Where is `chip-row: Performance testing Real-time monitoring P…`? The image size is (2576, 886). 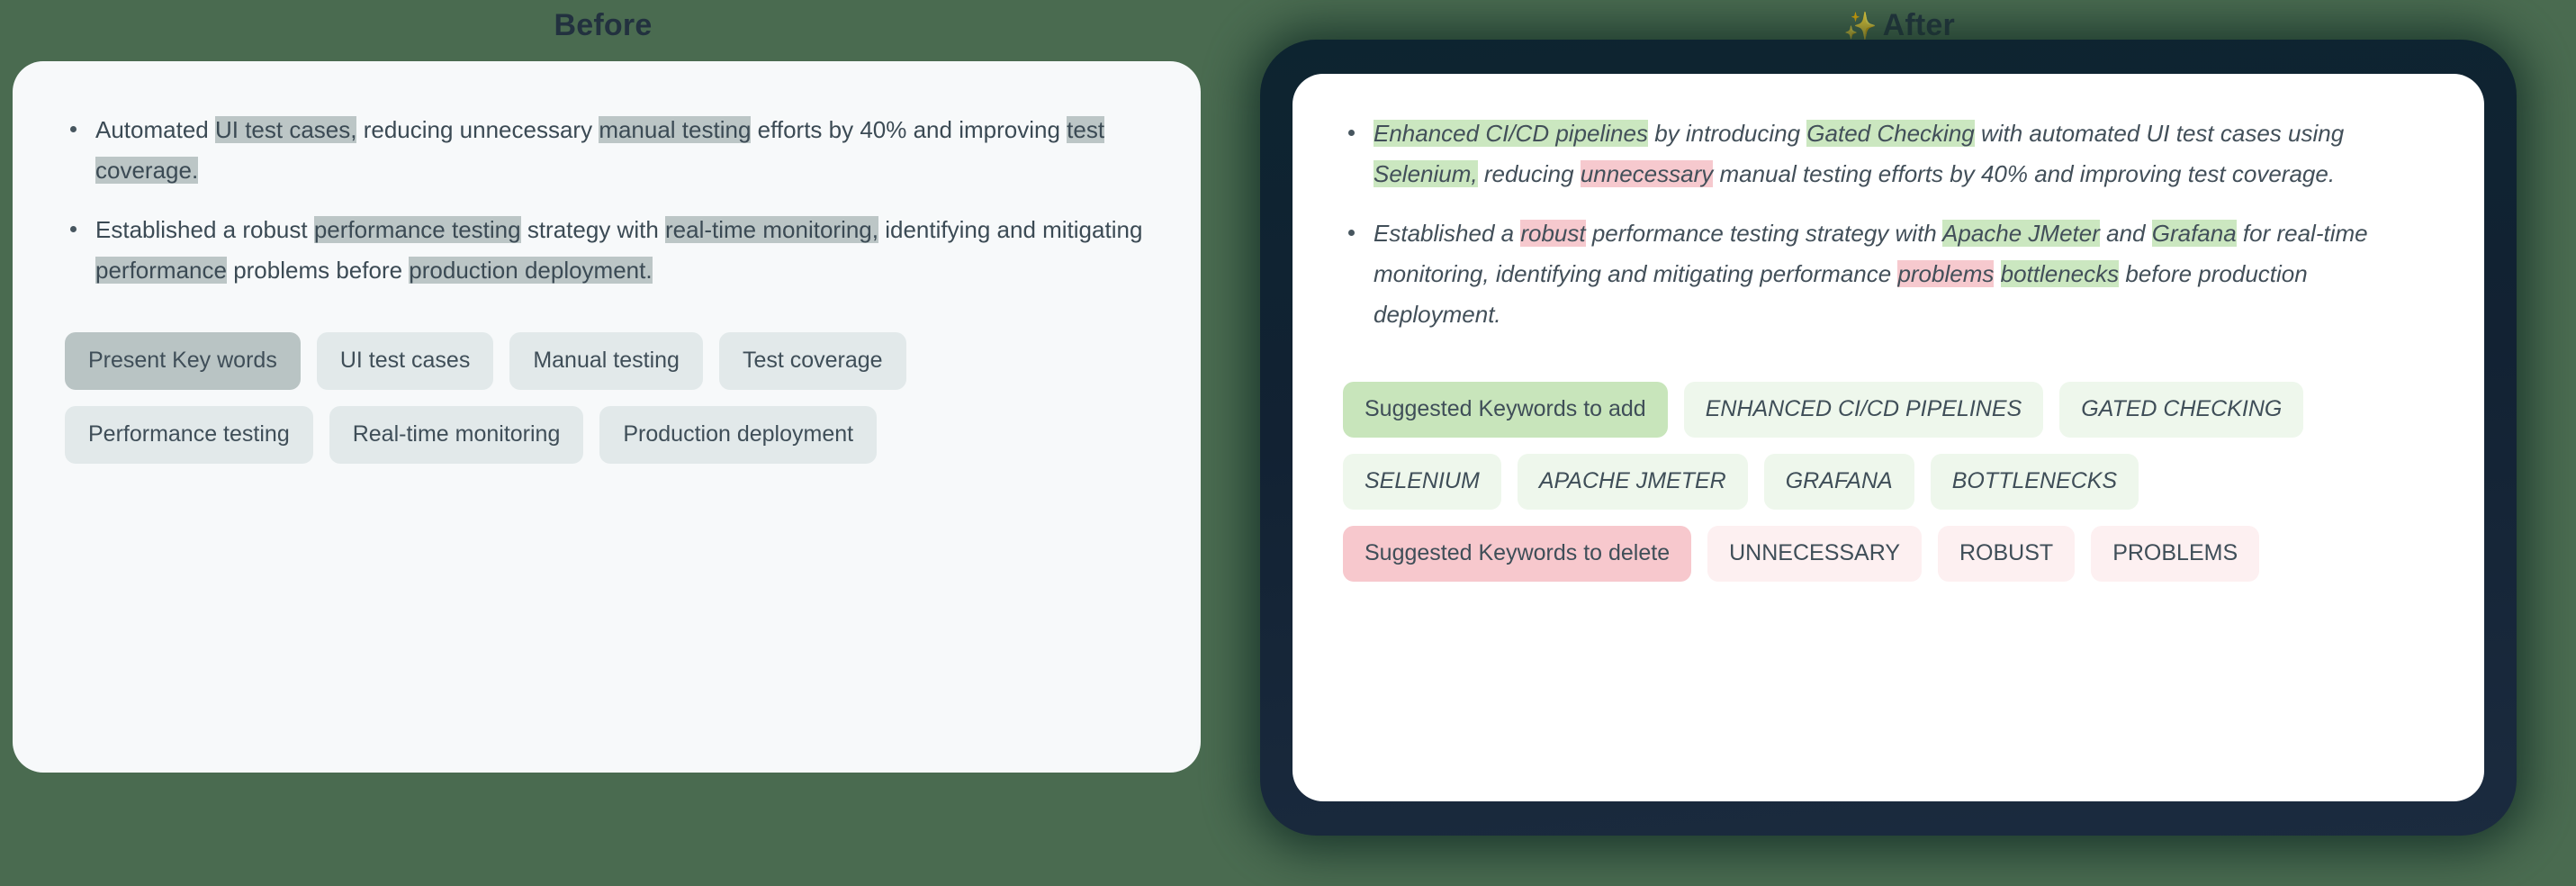
chip-row: Performance testing Real-time monitoring P… is located at coordinates (606, 434).